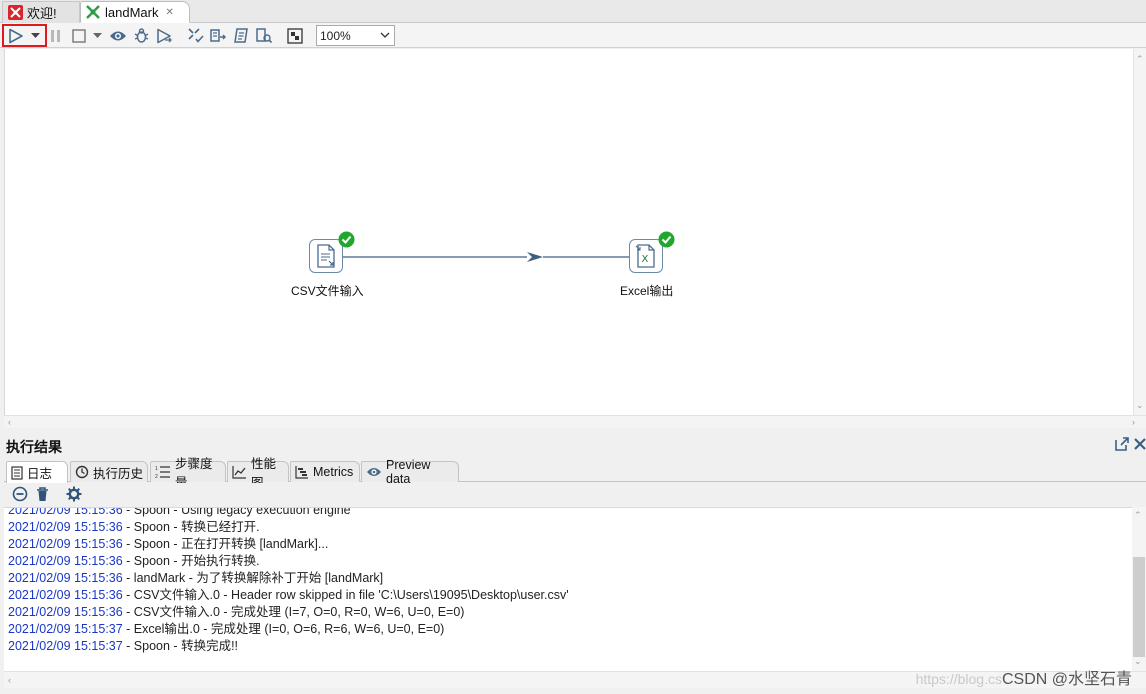 This screenshot has width=1146, height=694. What do you see at coordinates (374, 472) in the screenshot?
I see `preview-eye-icon` at bounding box center [374, 472].